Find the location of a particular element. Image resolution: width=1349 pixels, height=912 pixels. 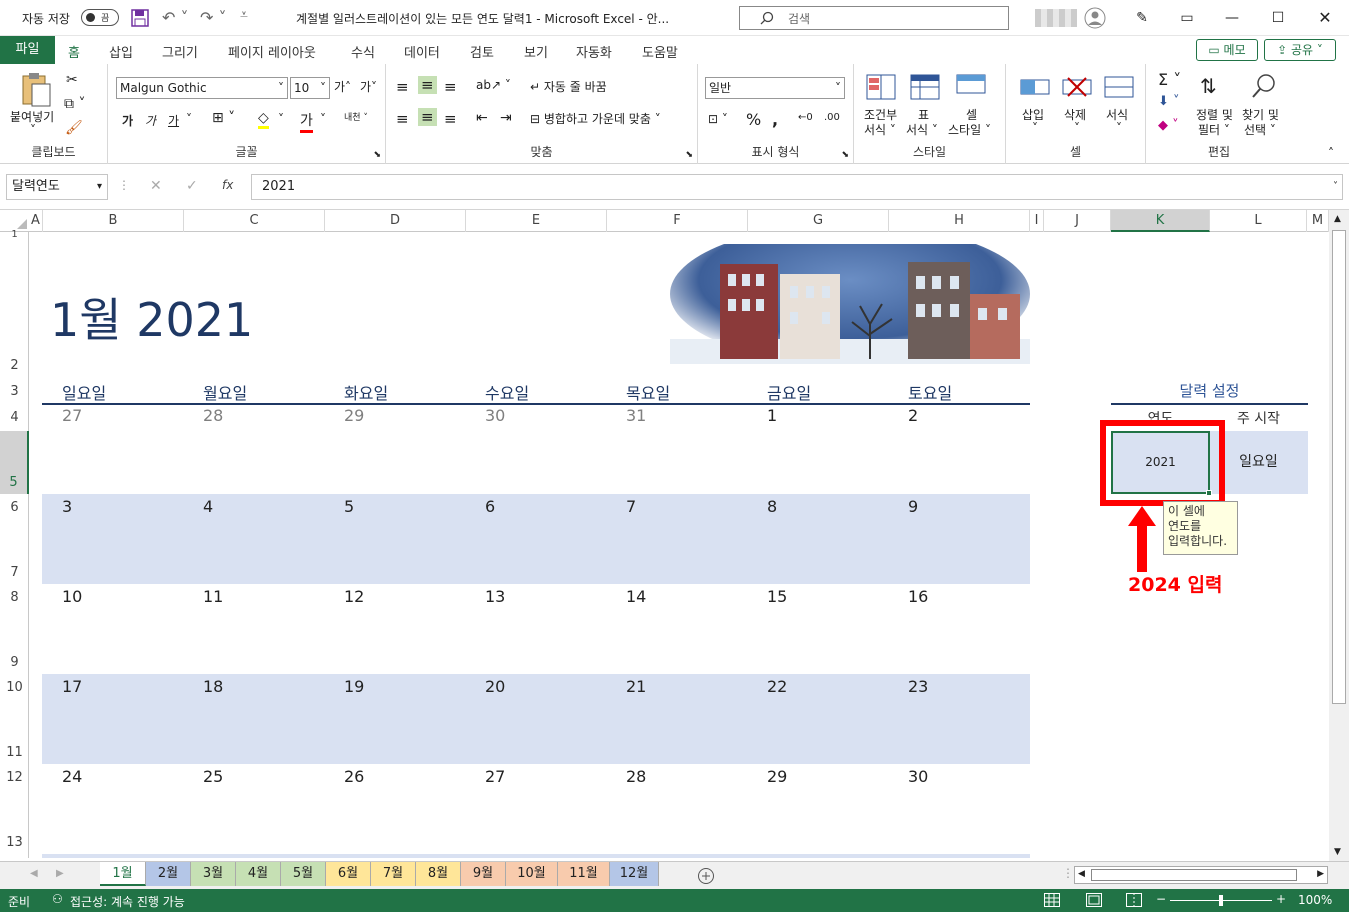

increase-indent-icon: ⇥ is located at coordinates (506, 118).